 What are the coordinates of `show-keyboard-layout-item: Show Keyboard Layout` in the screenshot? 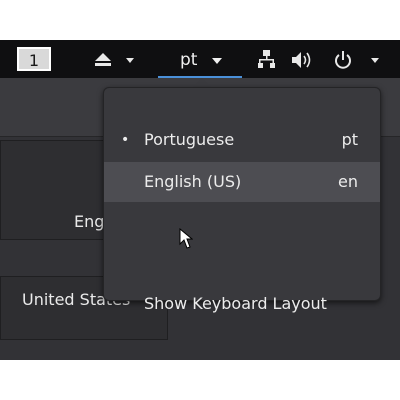 It's located at (242, 304).